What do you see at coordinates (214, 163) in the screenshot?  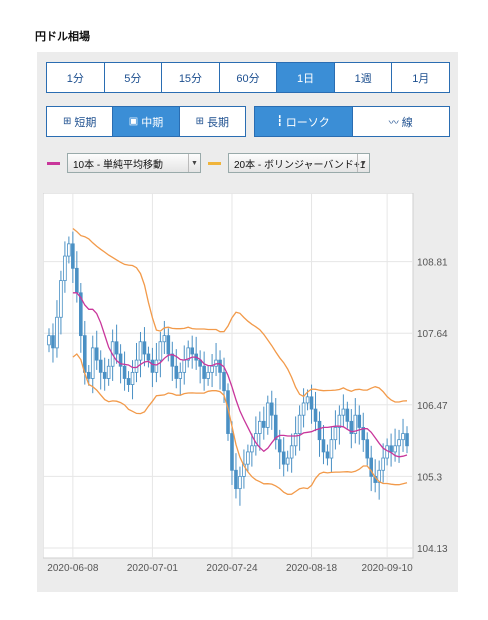 I see `bb-swatch` at bounding box center [214, 163].